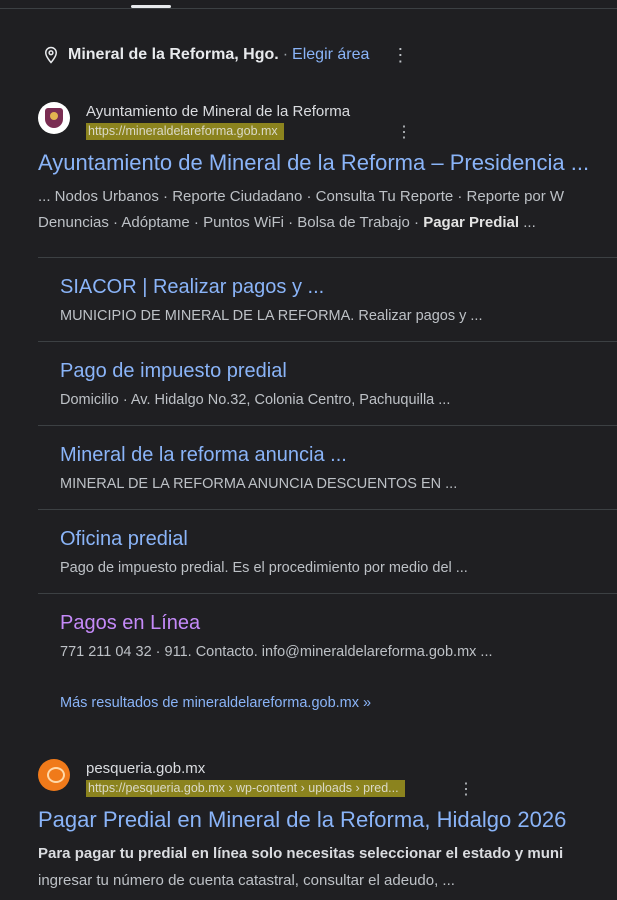 This screenshot has width=617, height=900. I want to click on sitelink-title: Oficina predial, so click(124, 539).